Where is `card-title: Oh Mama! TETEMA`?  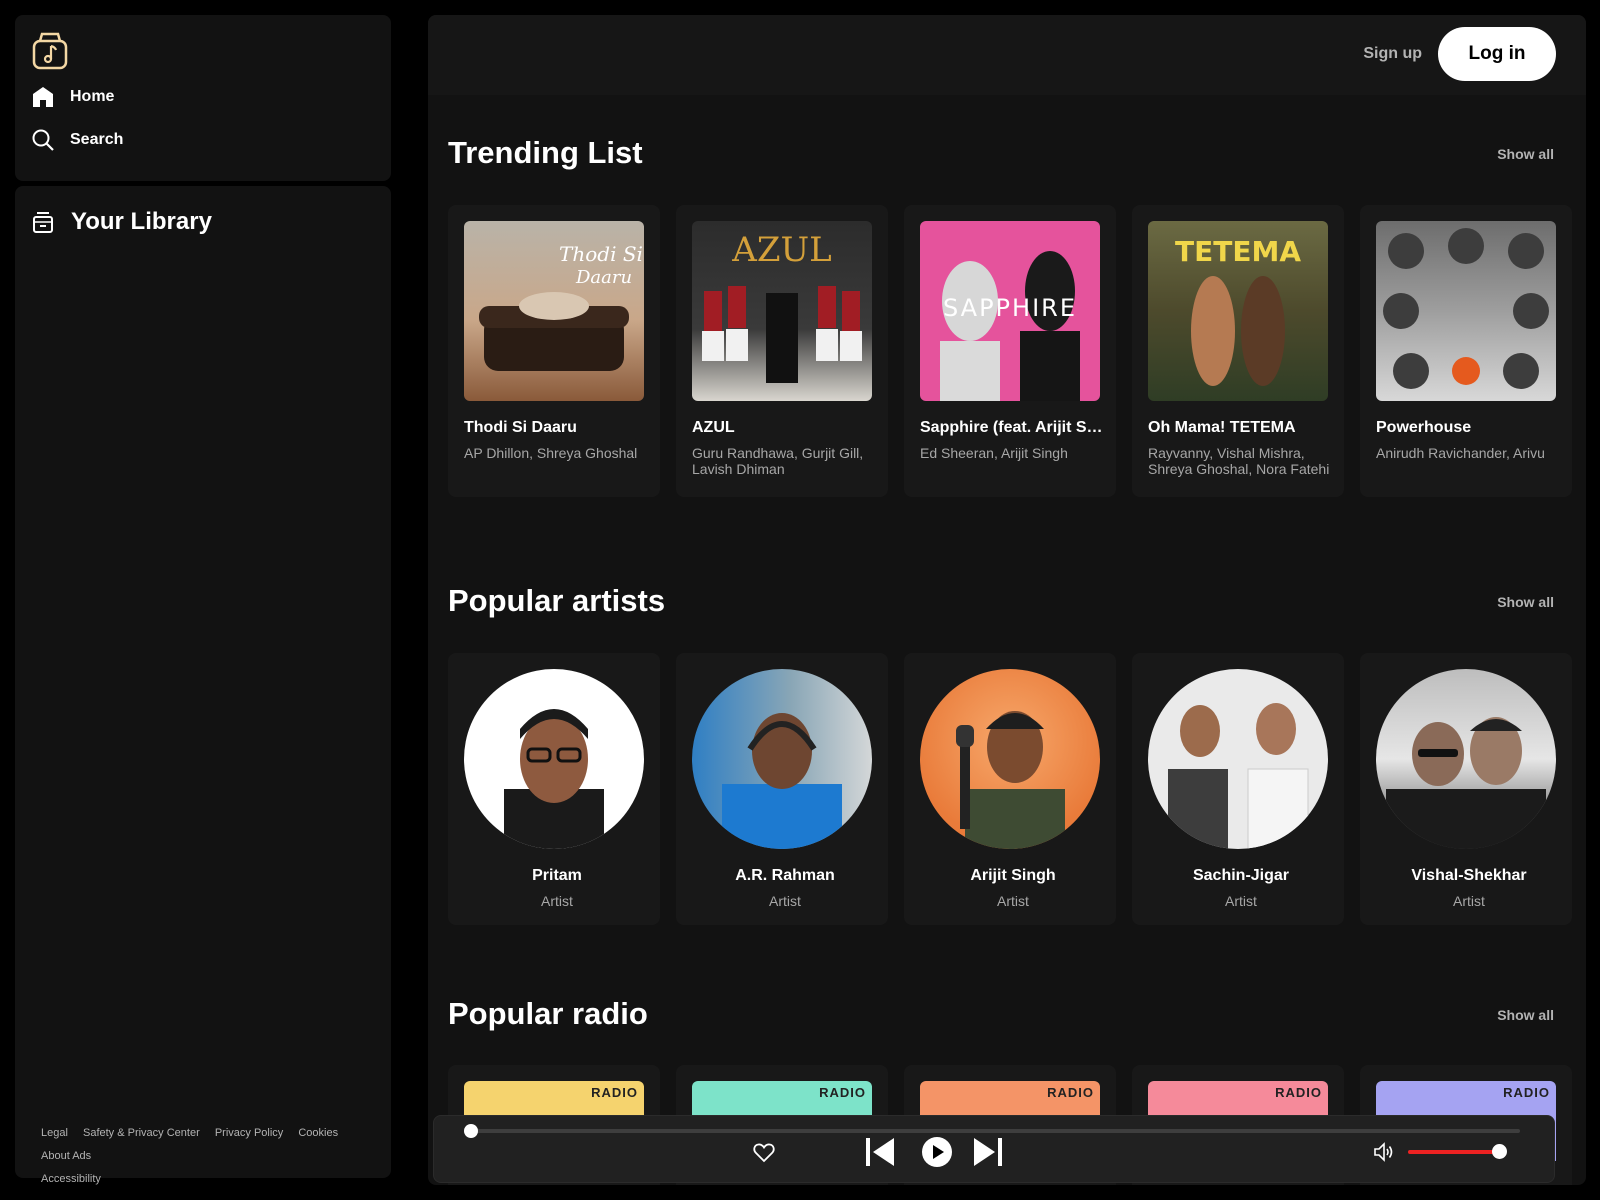
card-title: Oh Mama! TETEMA is located at coordinates (1222, 427).